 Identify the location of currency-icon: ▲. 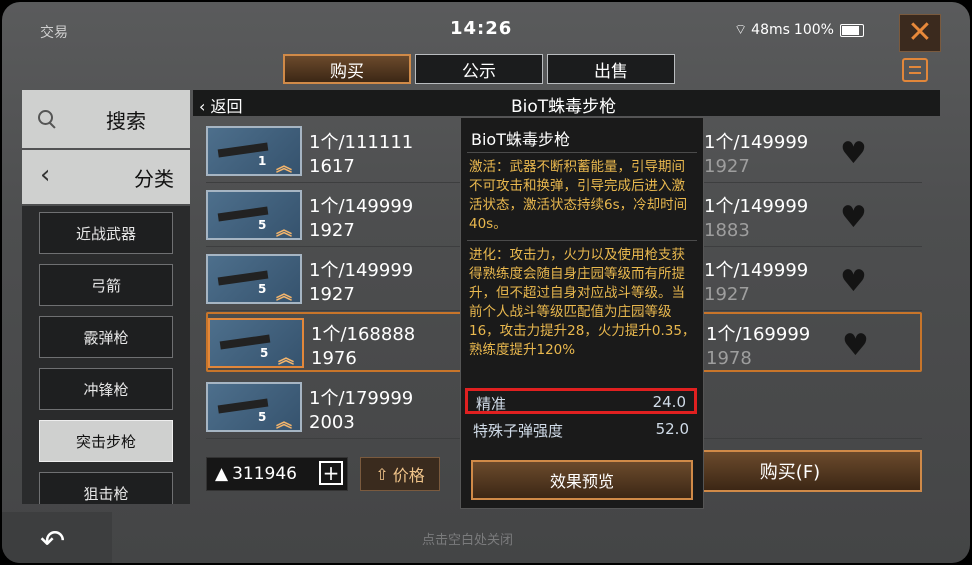
(222, 474).